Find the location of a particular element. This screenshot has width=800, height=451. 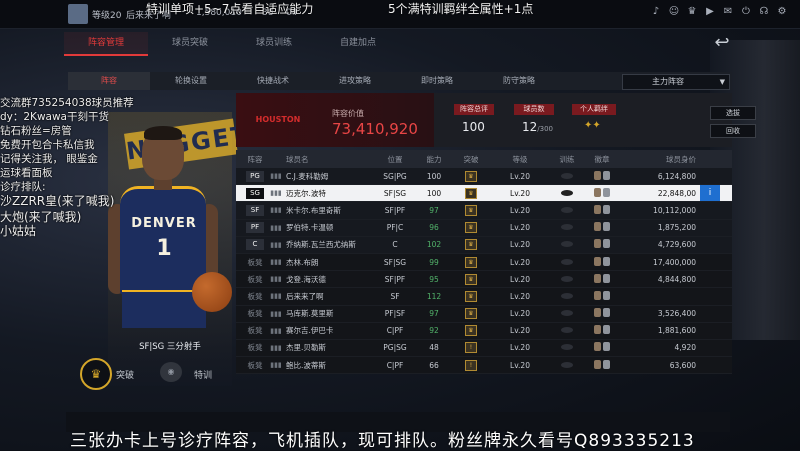

slot-badge: C is located at coordinates (255, 245).